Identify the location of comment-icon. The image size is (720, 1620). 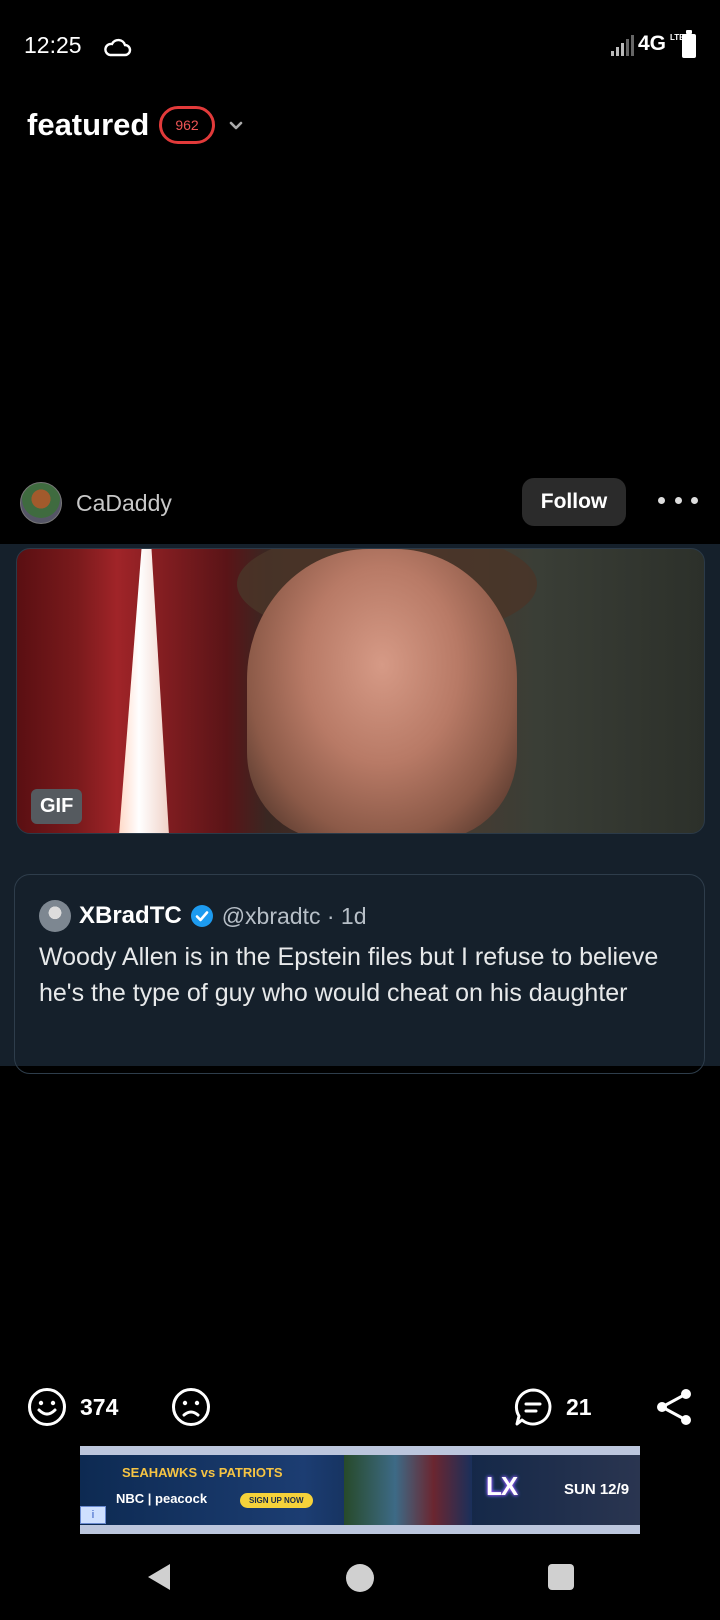
(533, 1407).